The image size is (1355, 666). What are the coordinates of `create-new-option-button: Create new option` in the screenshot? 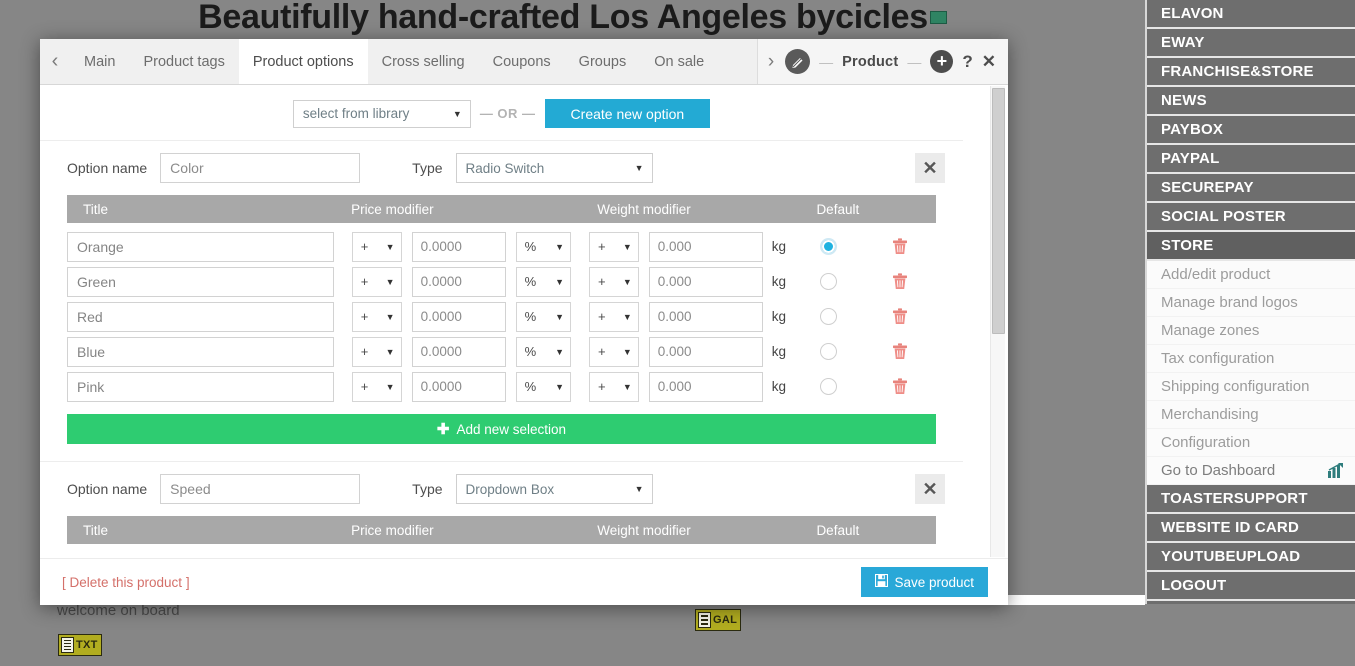 It's located at (627, 113).